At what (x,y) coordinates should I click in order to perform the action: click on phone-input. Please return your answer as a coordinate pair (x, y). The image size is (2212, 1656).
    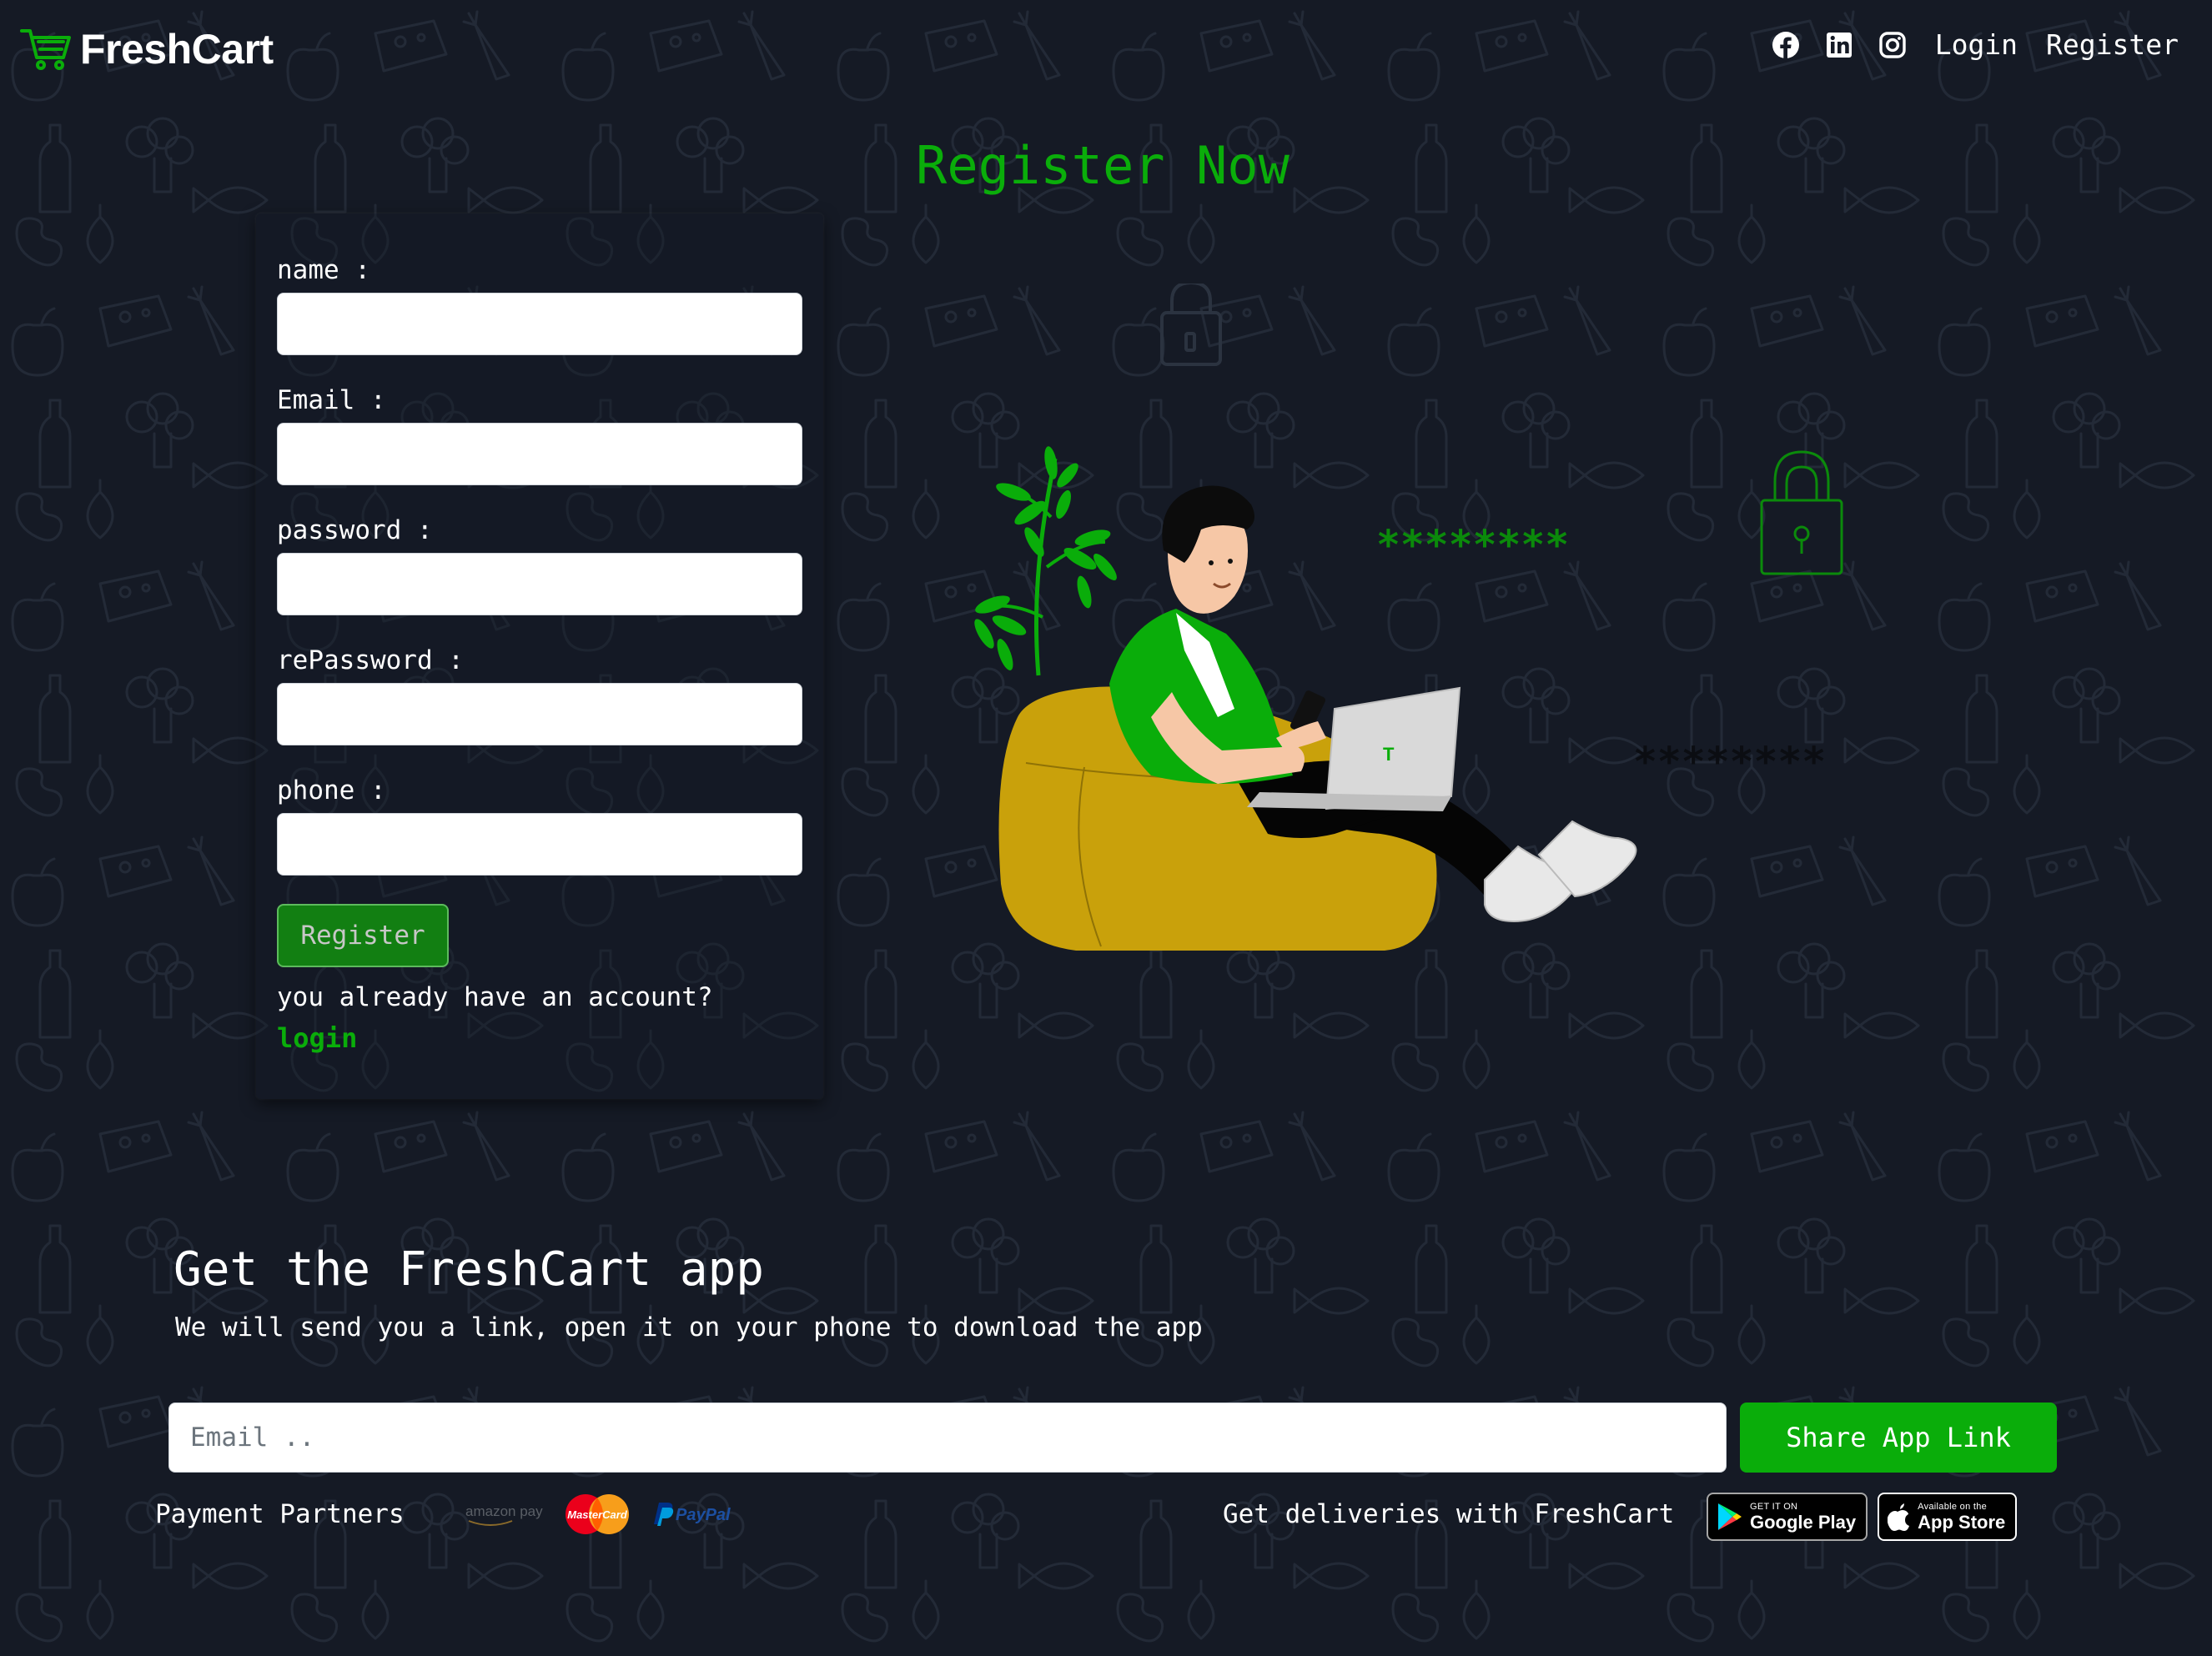
    Looking at the image, I should click on (540, 844).